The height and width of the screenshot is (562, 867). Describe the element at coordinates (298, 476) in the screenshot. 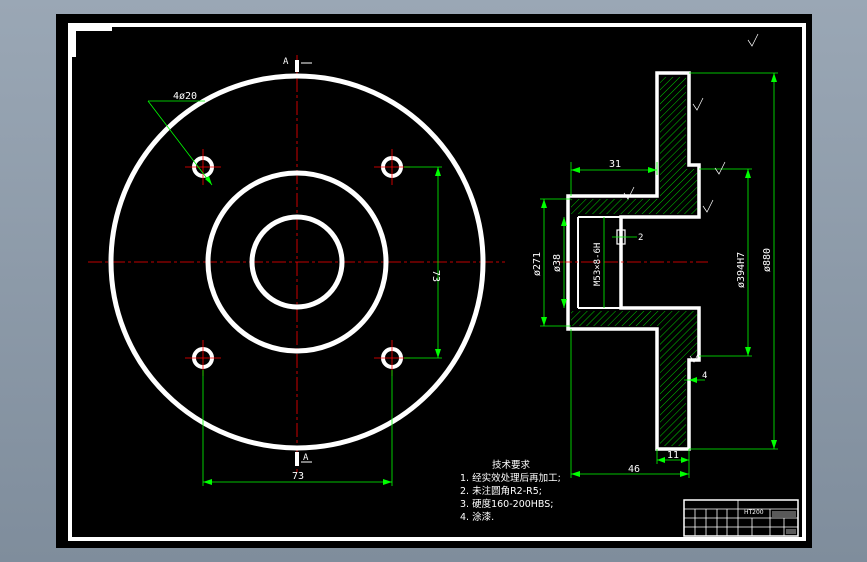

I see `dim-horizontal-label: 73` at that location.